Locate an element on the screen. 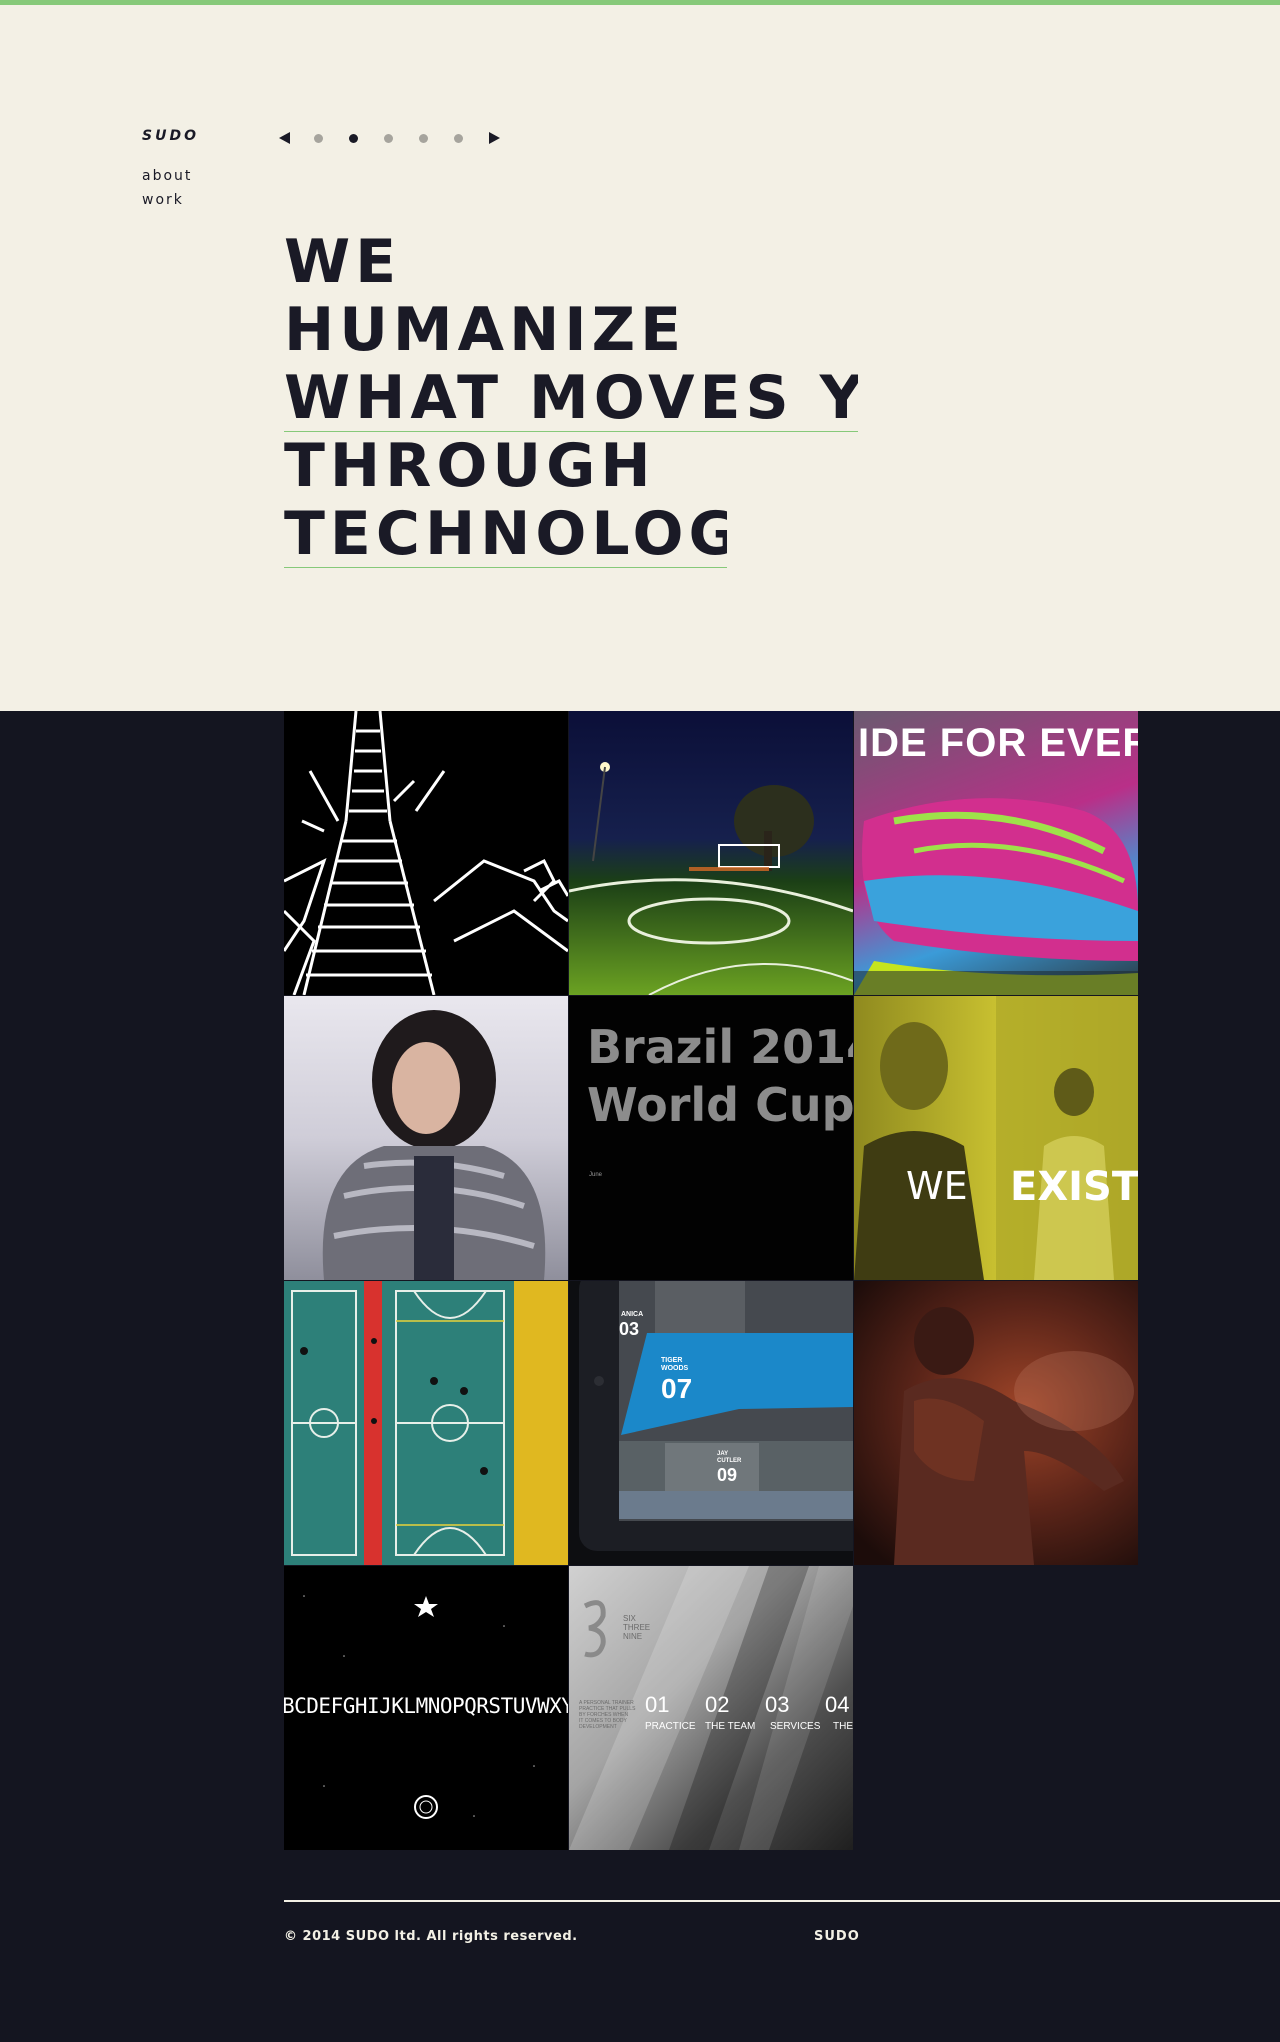  brazil-title-line1: Brazil 2014 is located at coordinates (720, 1047).